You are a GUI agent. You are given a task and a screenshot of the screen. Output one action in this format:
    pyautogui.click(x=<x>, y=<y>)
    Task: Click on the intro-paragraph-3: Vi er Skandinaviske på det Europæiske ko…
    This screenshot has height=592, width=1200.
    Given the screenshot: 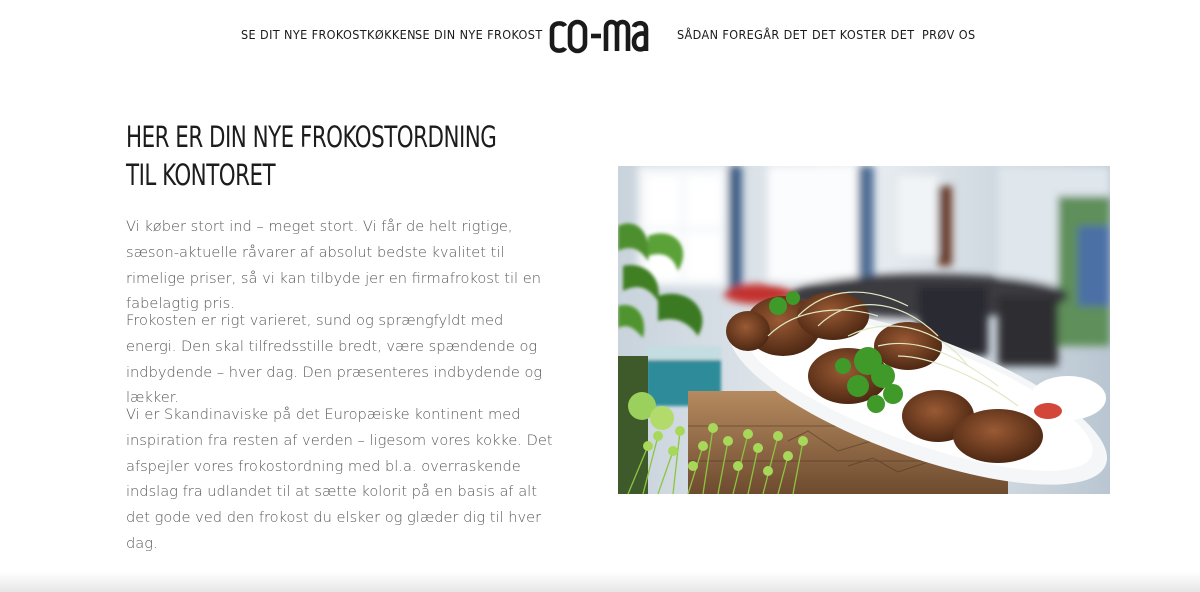 What is the action you would take?
    pyautogui.click(x=339, y=479)
    